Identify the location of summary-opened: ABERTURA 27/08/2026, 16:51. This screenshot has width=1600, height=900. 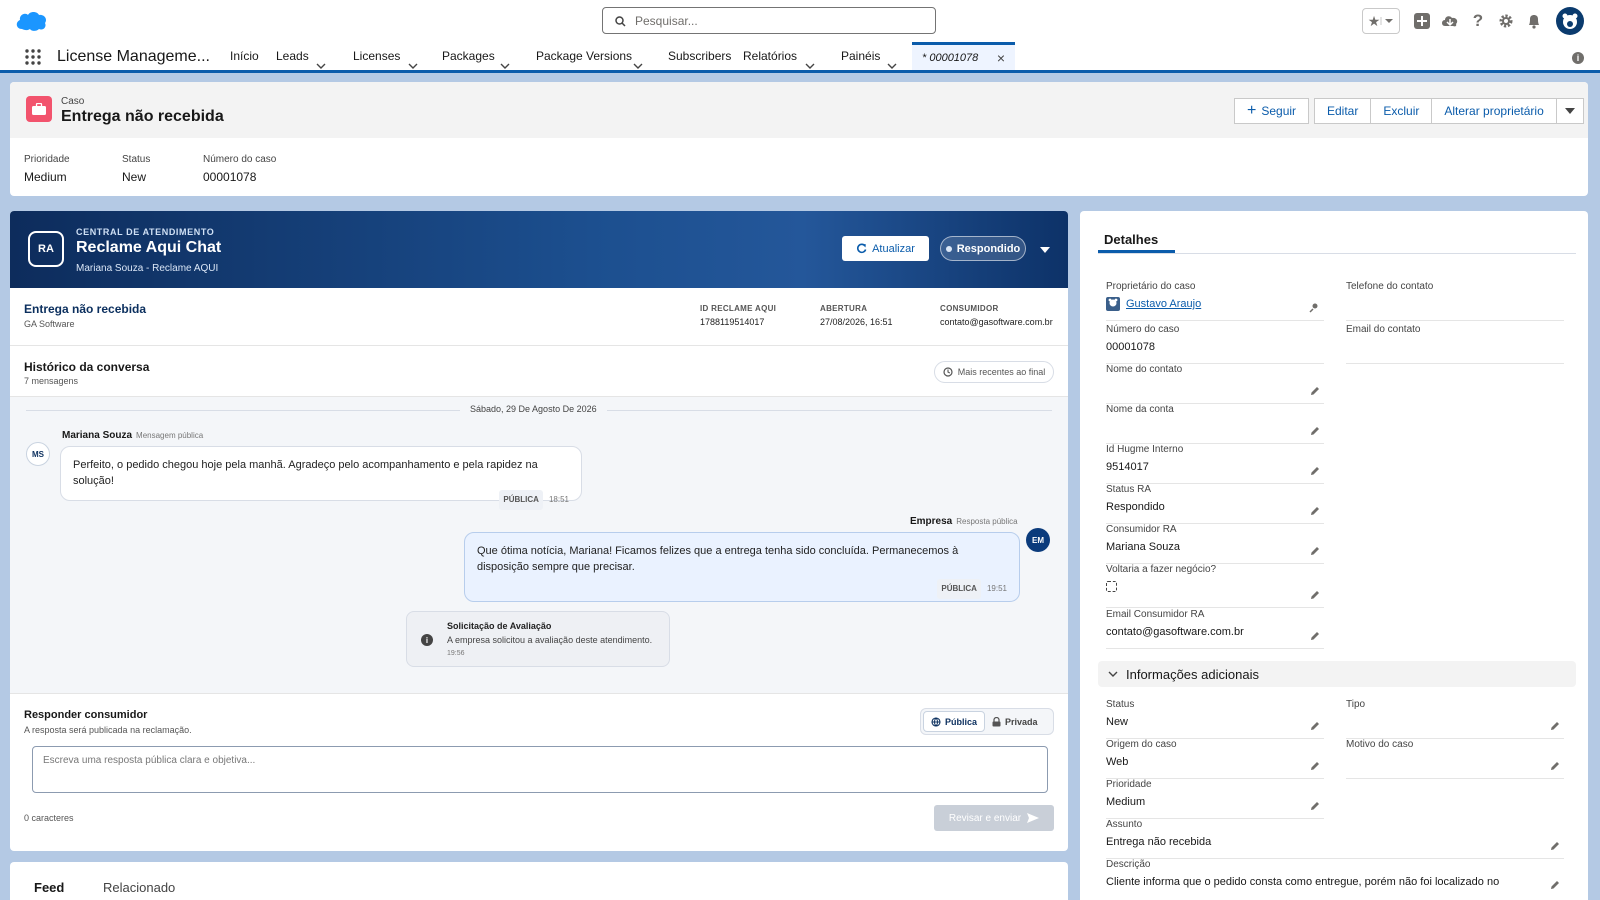
(856, 315).